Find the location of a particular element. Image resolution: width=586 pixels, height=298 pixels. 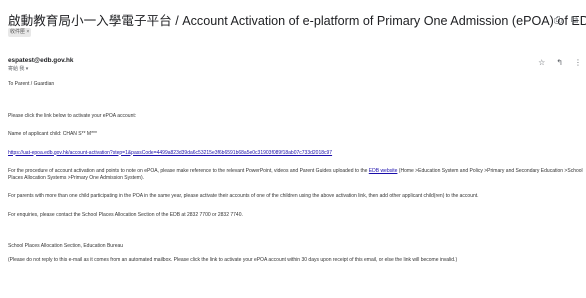

more-icon: ⋮ is located at coordinates (578, 62).